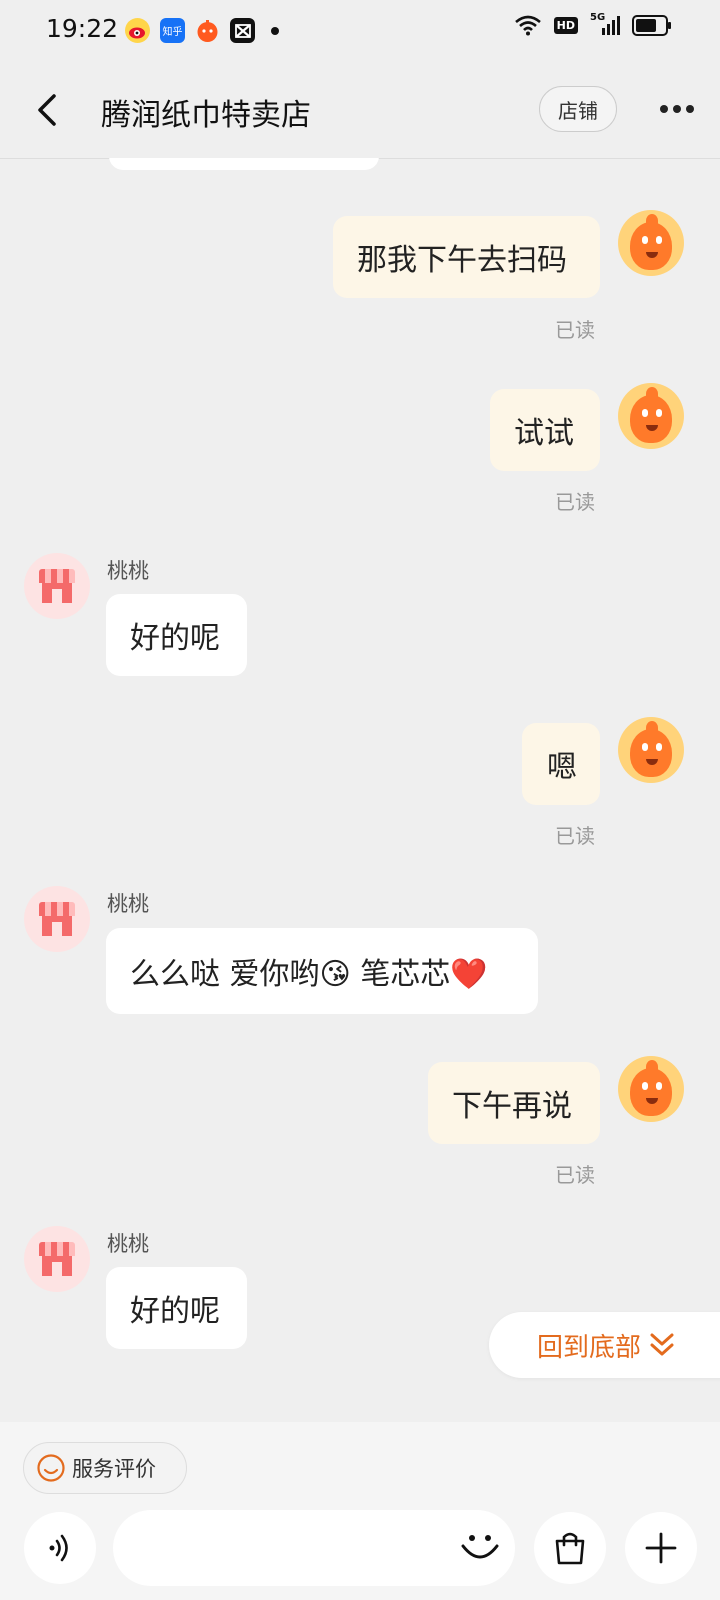 The image size is (720, 1600). What do you see at coordinates (605, 24) in the screenshot?
I see `signal-icon: 5G` at bounding box center [605, 24].